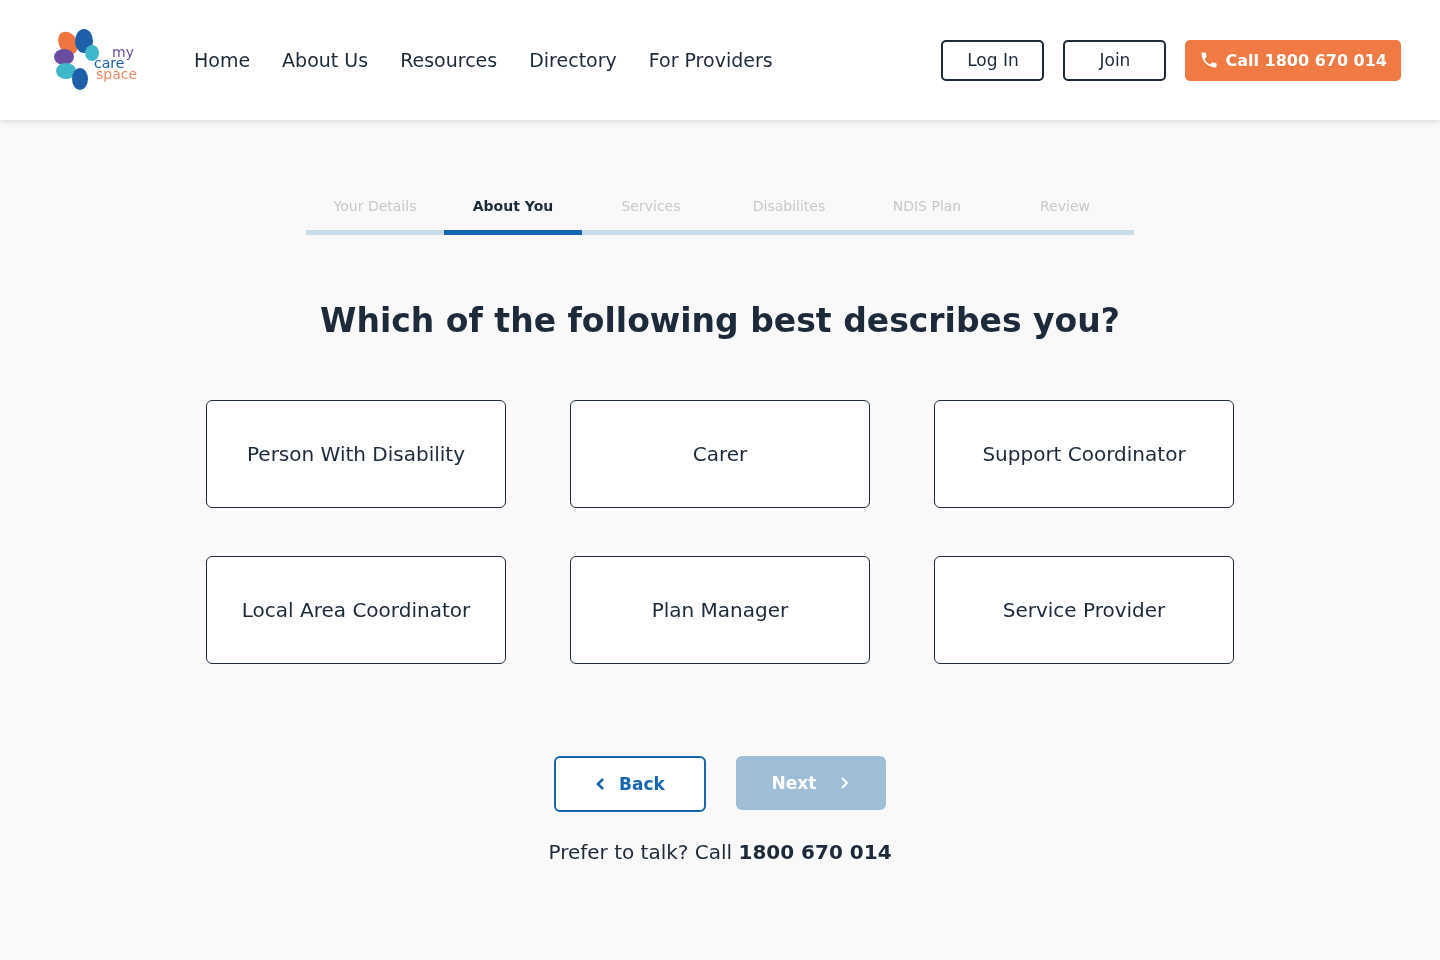 The width and height of the screenshot is (1440, 960). I want to click on logo-text: space, so click(117, 74).